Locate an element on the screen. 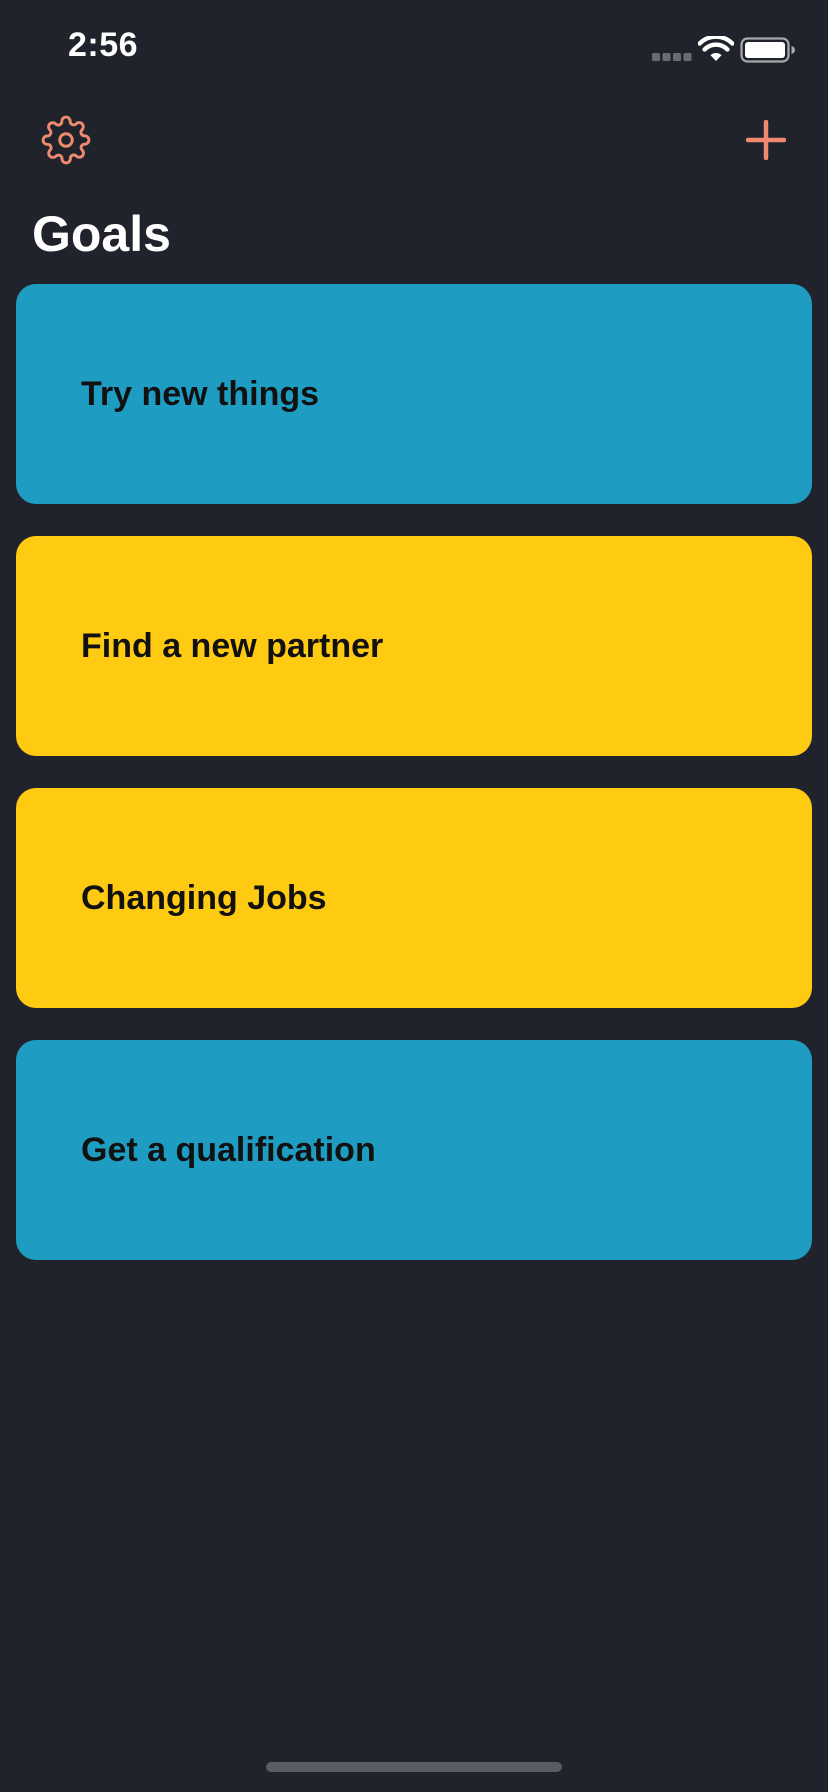 This screenshot has width=828, height=1792. goal-card: Try new things is located at coordinates (414, 394).